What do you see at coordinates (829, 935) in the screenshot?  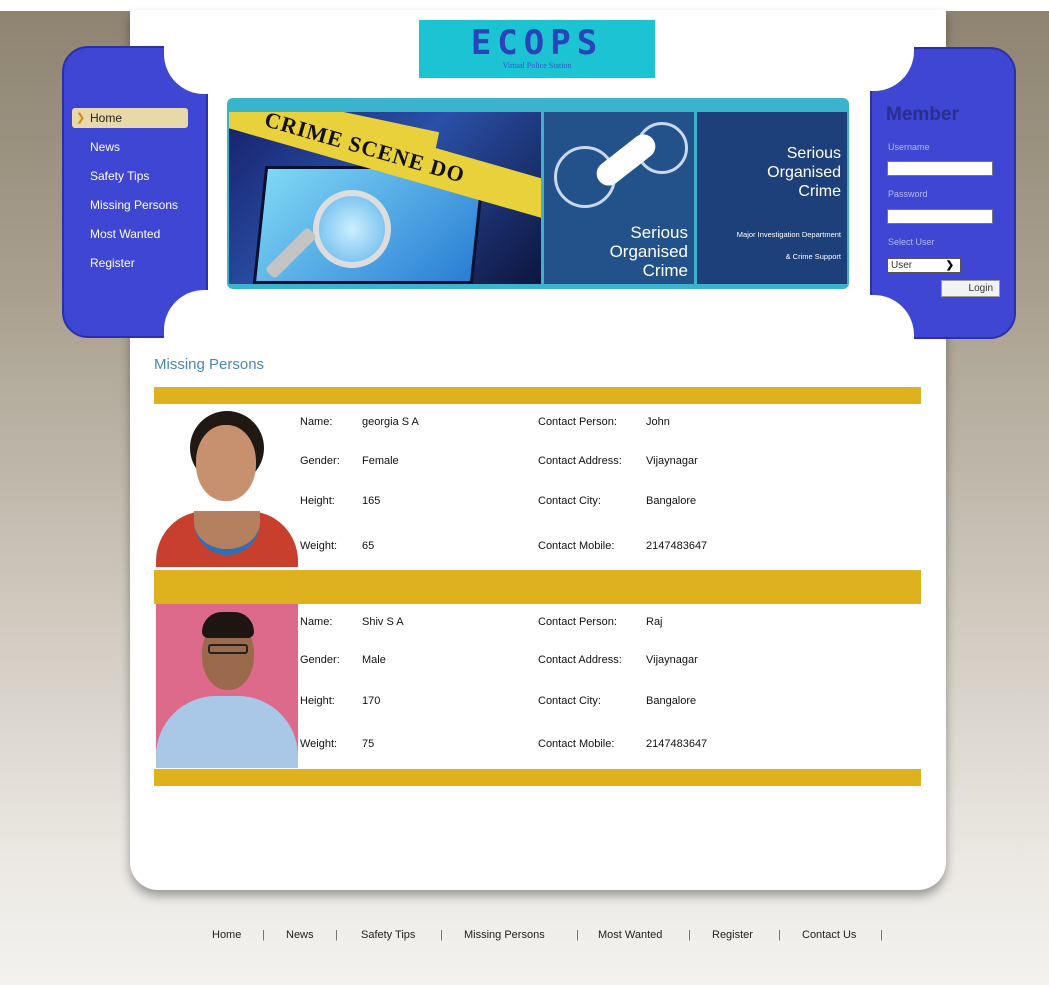 I see `footer-link-contact-us: Contact Us` at bounding box center [829, 935].